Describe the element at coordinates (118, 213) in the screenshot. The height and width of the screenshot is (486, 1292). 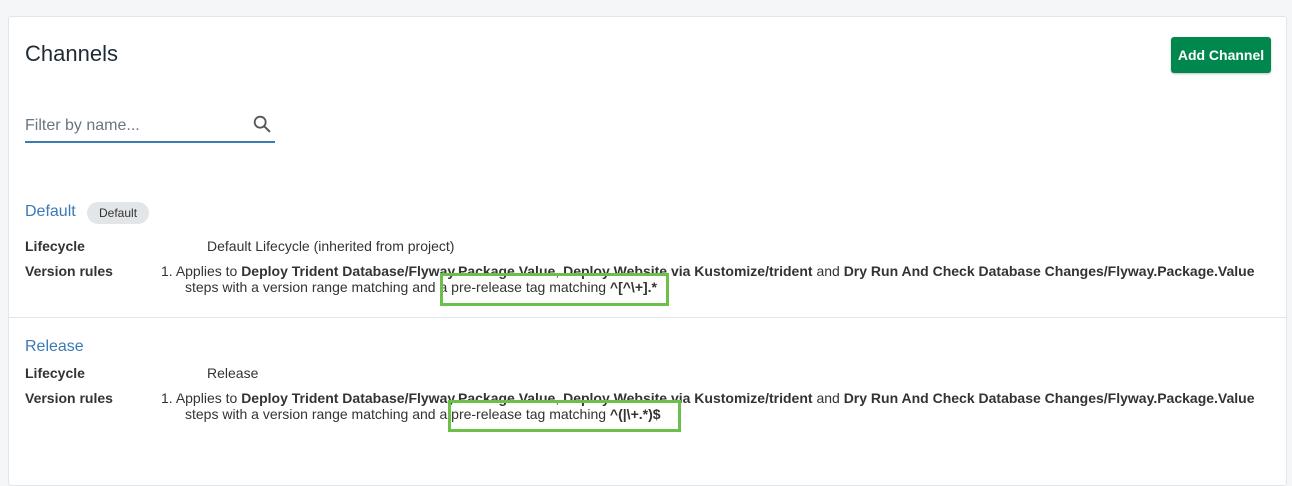
I see `default-badge: Default` at that location.